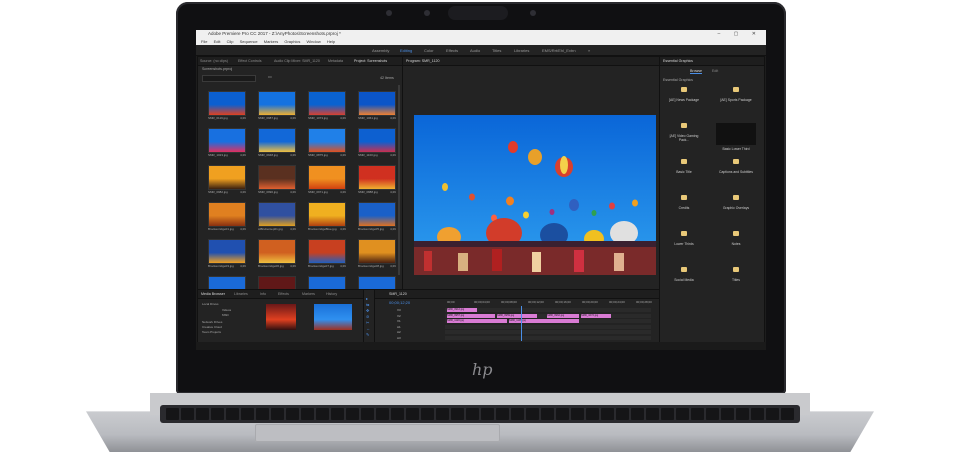  I want to click on menu-markers: Markers, so click(271, 41).